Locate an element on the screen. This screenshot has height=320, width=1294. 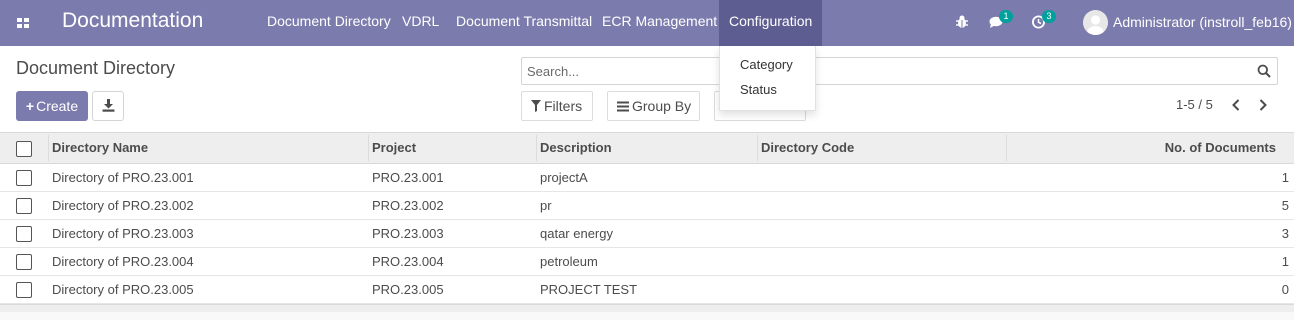
cell-project: PRO.23.005 is located at coordinates (408, 289).